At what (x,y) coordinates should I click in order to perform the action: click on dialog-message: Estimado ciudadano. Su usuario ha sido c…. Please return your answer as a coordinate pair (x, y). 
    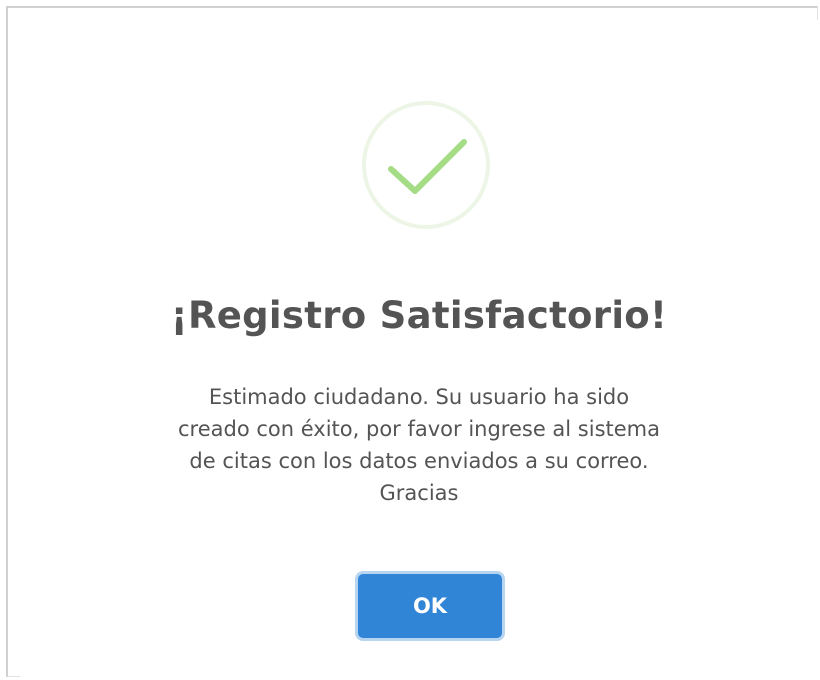
    Looking at the image, I should click on (419, 445).